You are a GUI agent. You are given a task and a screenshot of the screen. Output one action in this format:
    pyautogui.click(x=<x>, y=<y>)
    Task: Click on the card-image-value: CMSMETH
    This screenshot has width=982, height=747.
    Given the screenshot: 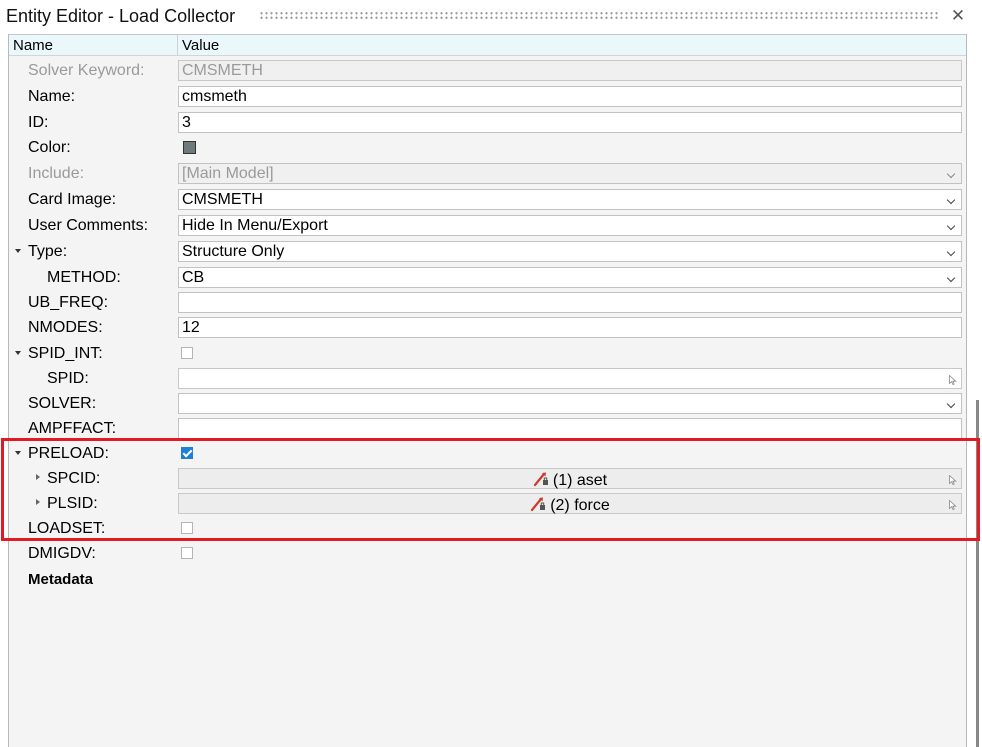 What is the action you would take?
    pyautogui.click(x=222, y=199)
    